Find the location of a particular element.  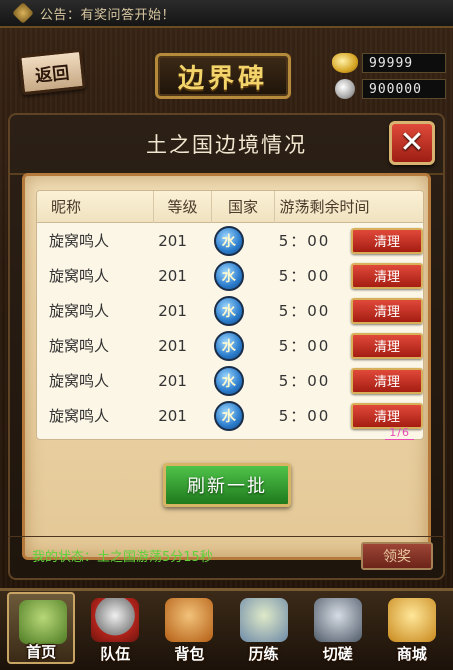

nav-home: 首页 is located at coordinates (41, 628).